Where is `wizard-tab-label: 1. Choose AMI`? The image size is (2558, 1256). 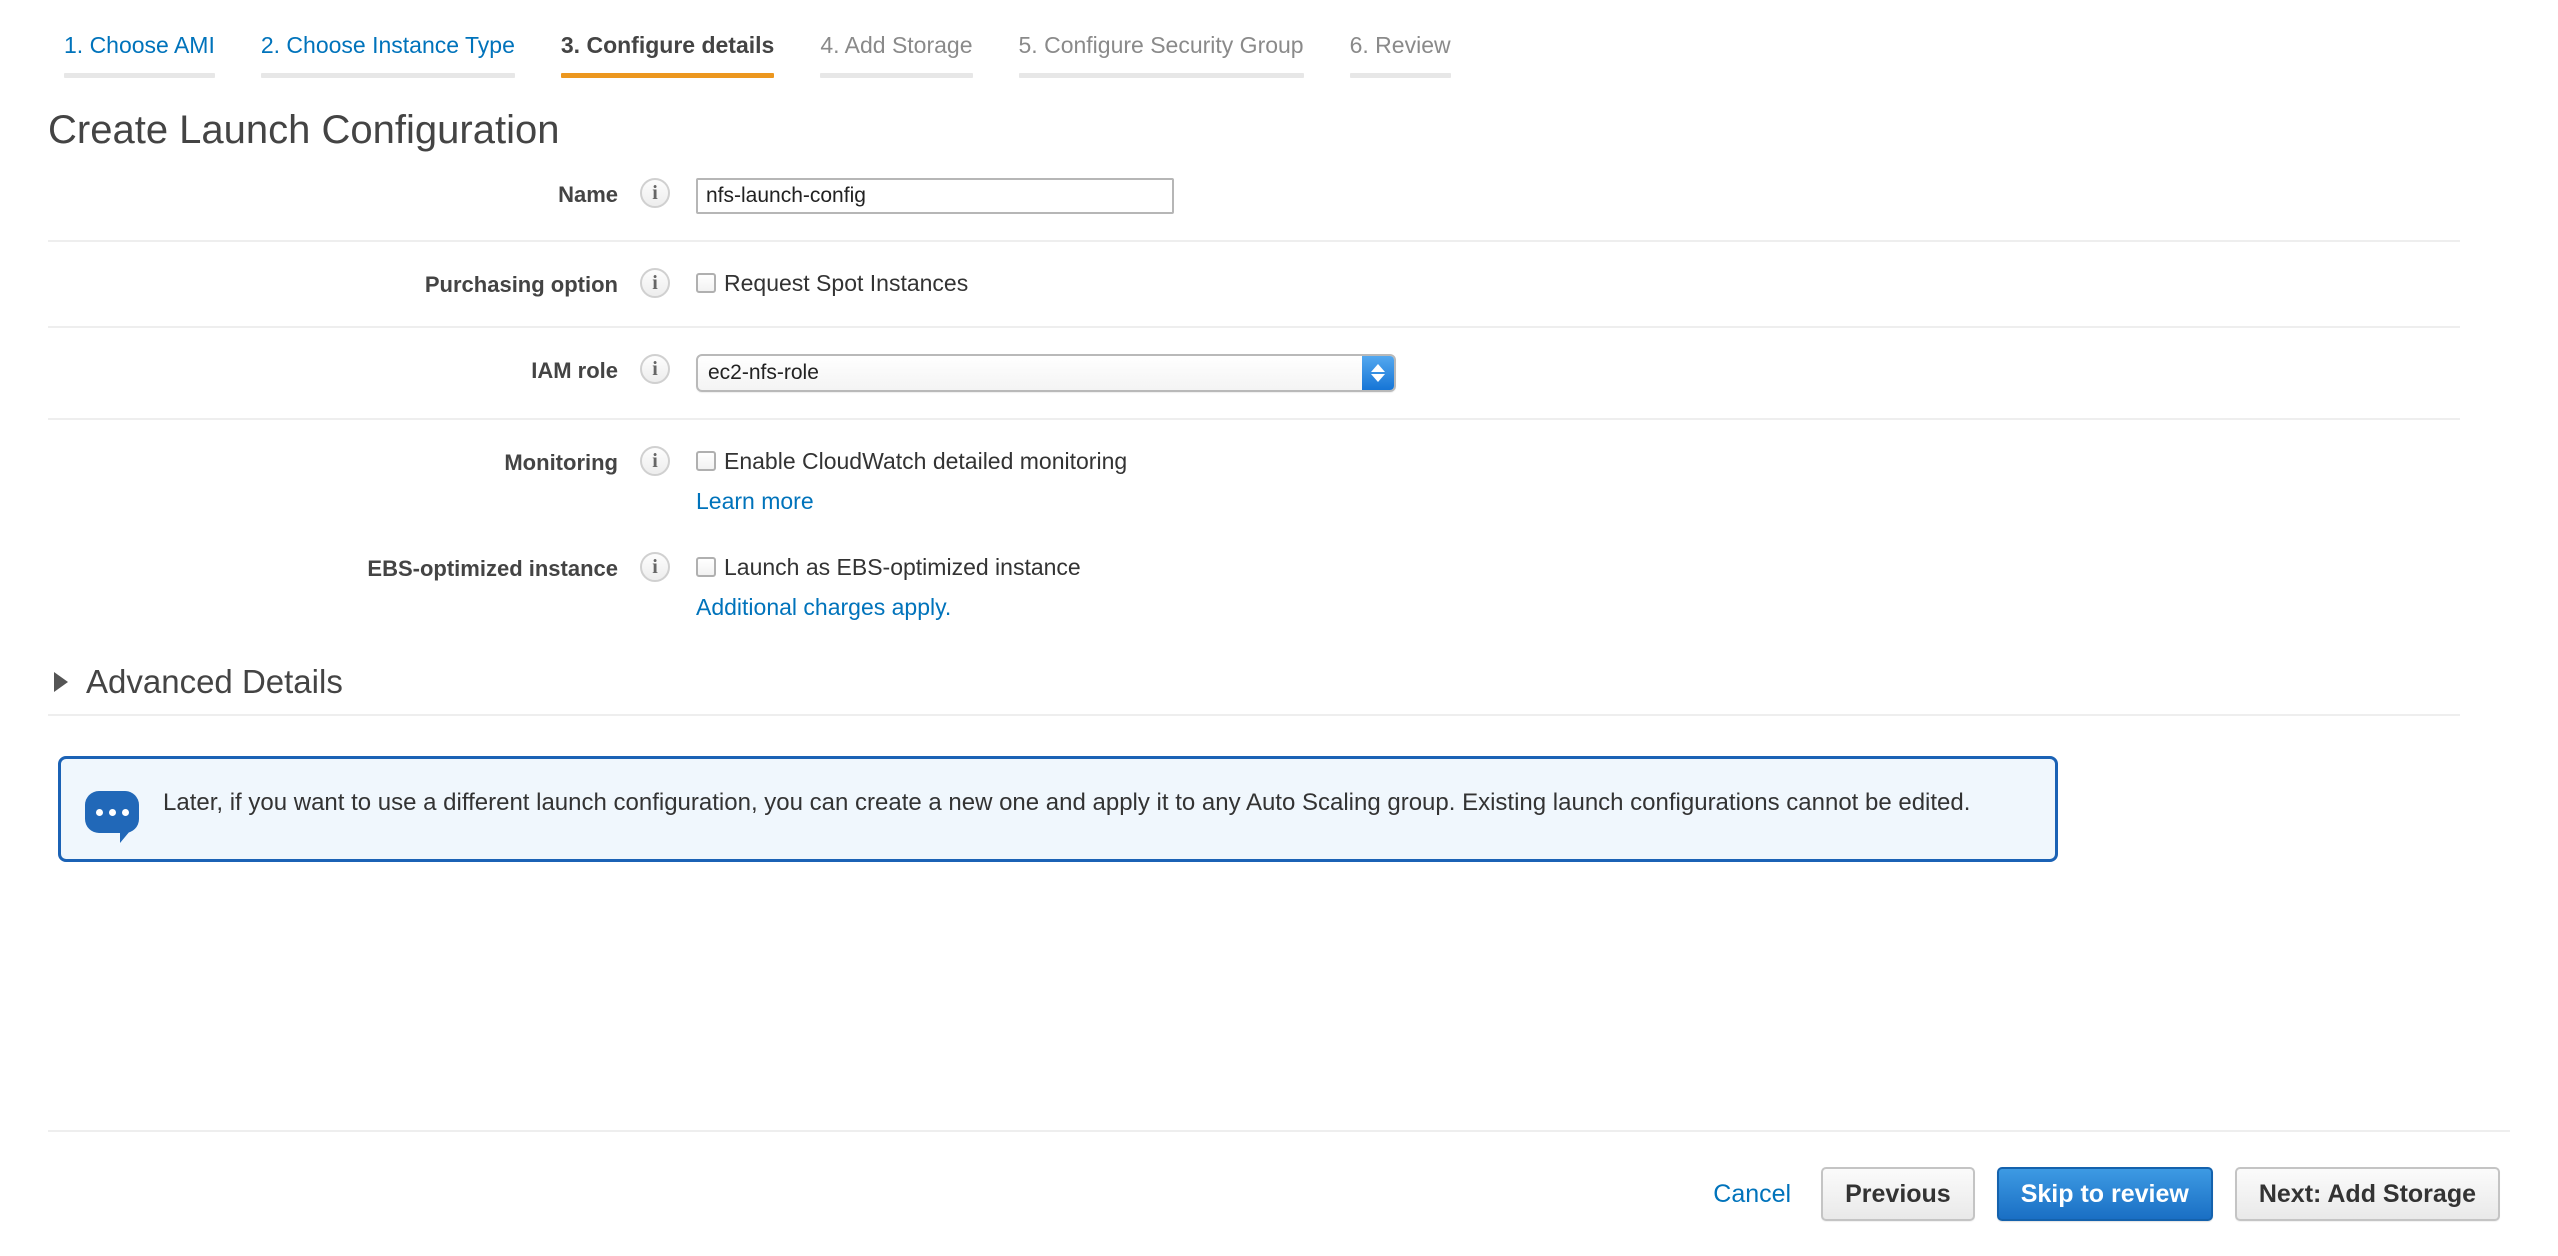
wizard-tab-label: 1. Choose AMI is located at coordinates (139, 45).